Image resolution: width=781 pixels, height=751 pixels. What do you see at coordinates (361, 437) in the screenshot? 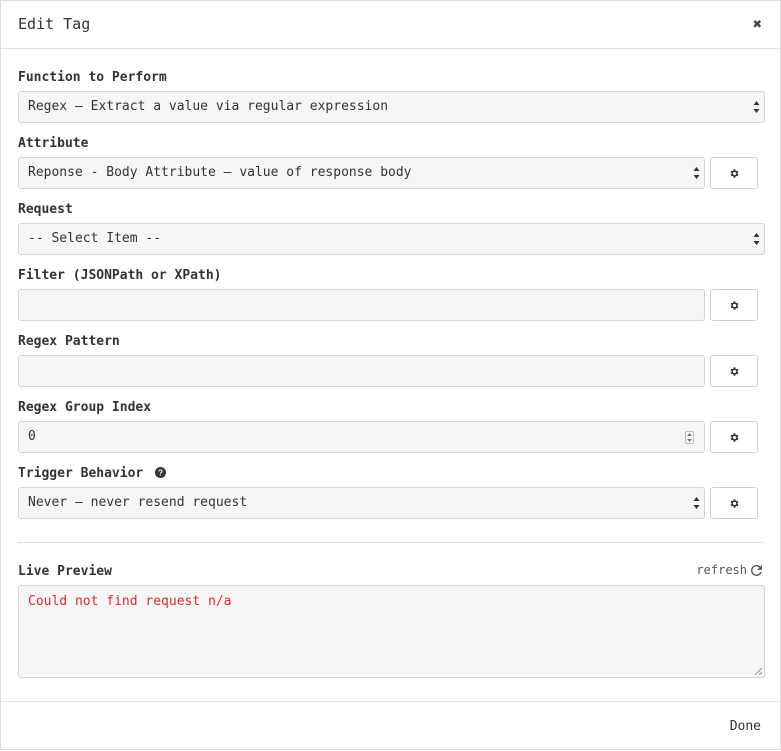
I see `regex-group-input: 0` at bounding box center [361, 437].